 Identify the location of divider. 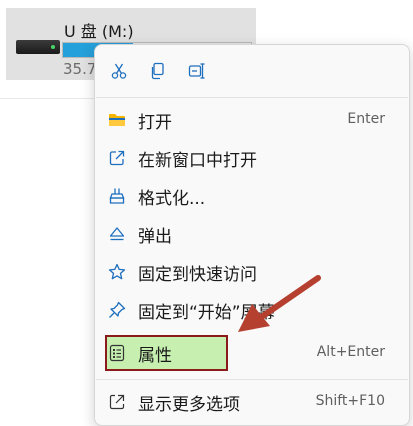
(47, 98).